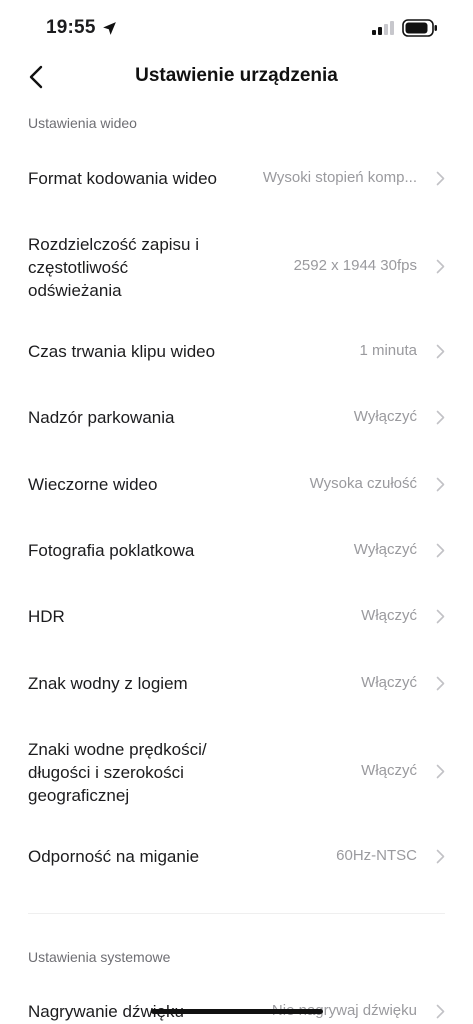 The height and width of the screenshot is (1024, 473). Describe the element at coordinates (122, 178) in the screenshot. I see `setting-label: Format kodowania wideo` at that location.